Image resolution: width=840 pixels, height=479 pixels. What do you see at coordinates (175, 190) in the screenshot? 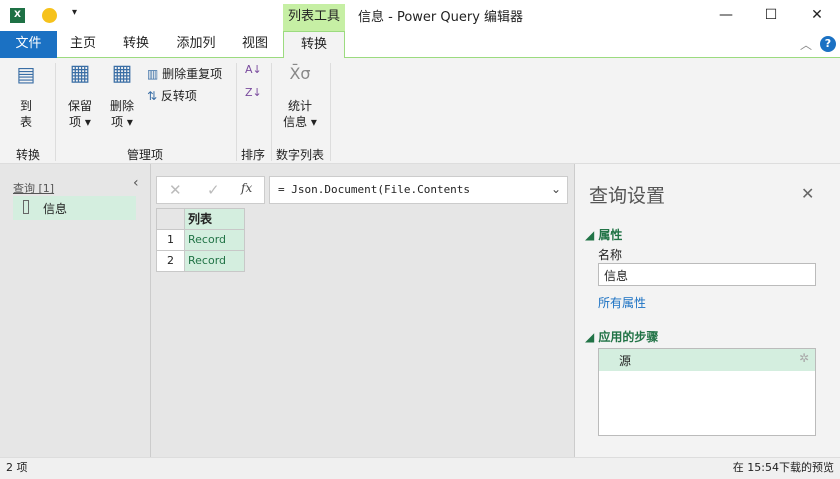
I see `cancel-icon: ✕` at bounding box center [175, 190].